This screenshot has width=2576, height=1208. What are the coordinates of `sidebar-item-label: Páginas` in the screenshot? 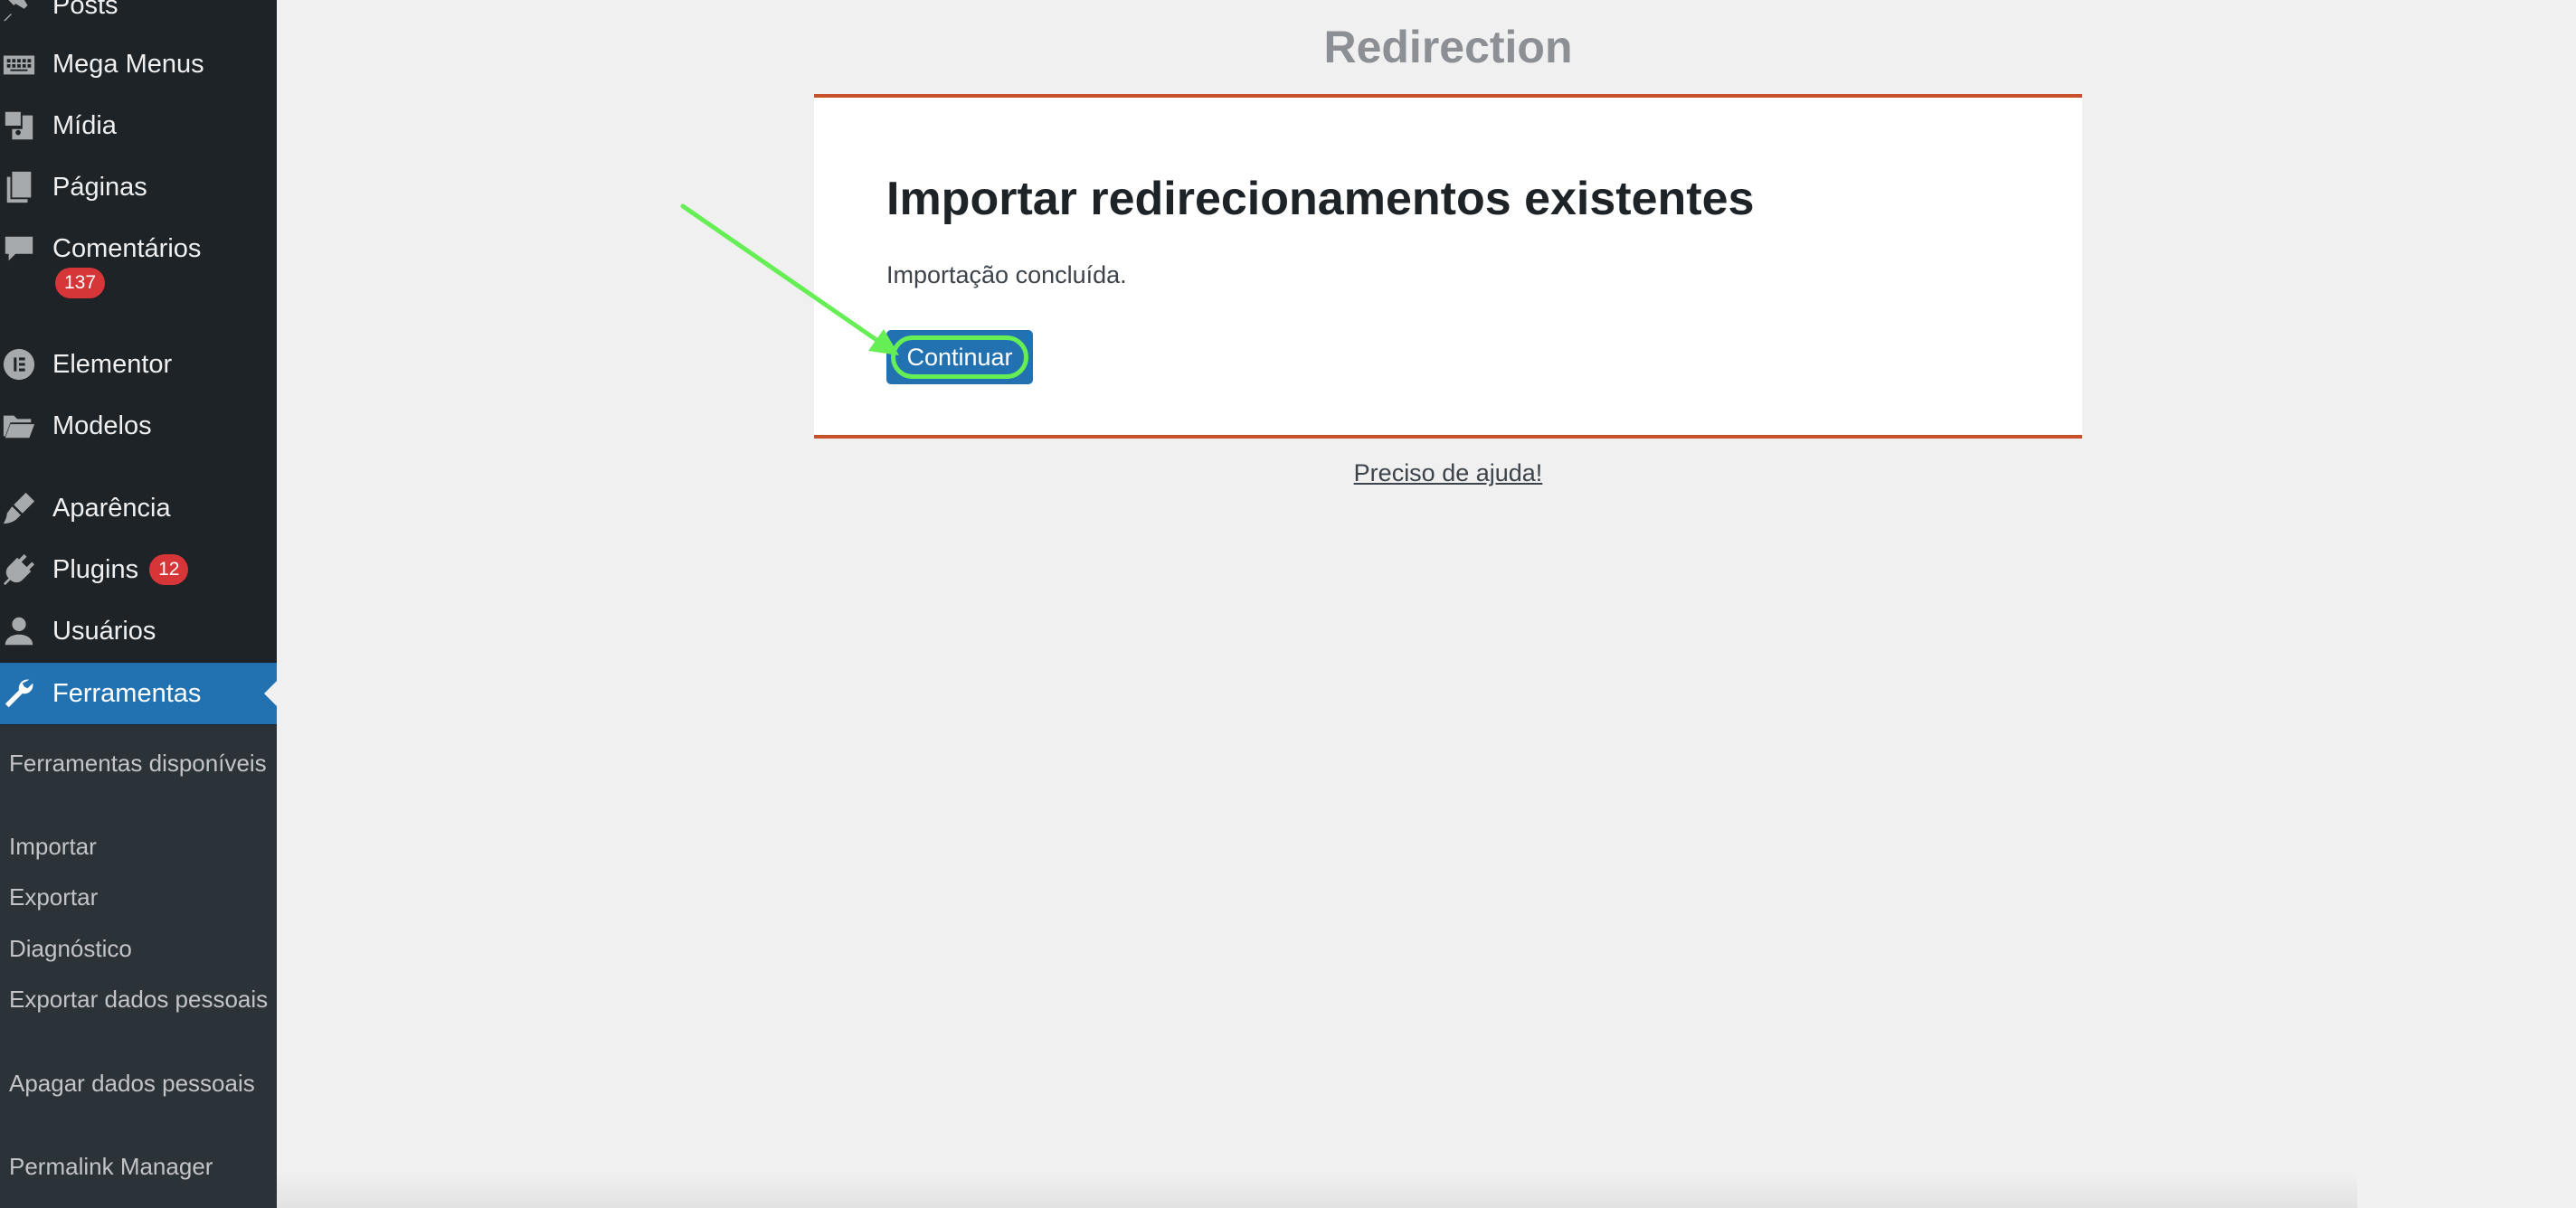 It's located at (100, 187).